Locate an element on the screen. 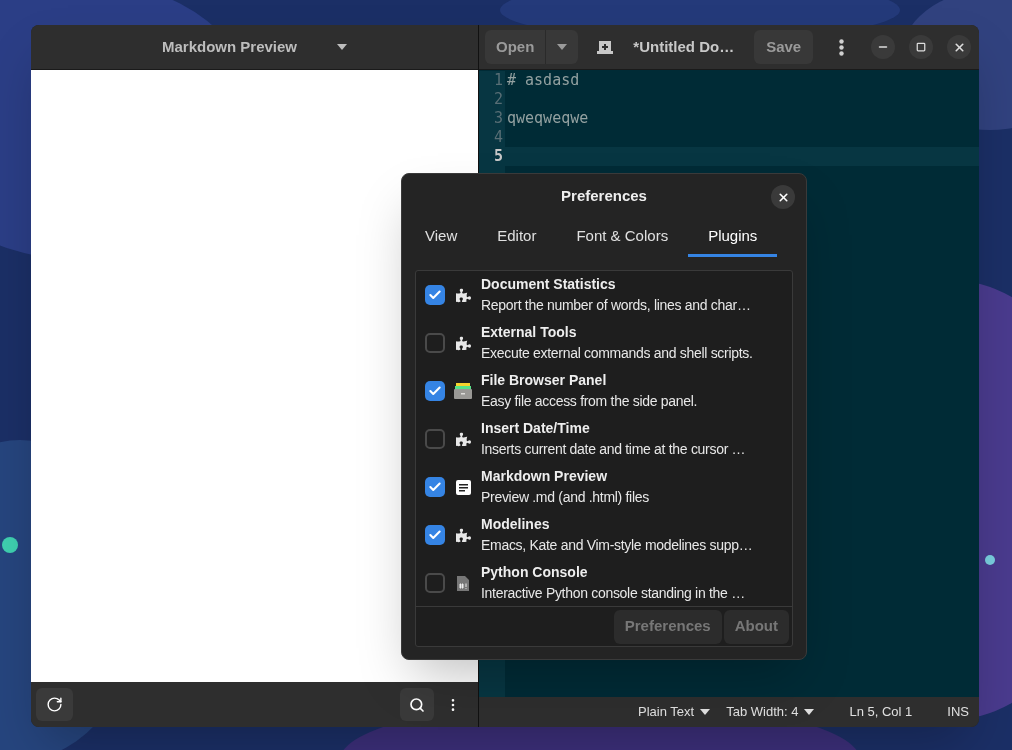 This screenshot has height=750, width=1012. plugin-row: External Tools Execute external commands and shell scripts. is located at coordinates (604, 343).